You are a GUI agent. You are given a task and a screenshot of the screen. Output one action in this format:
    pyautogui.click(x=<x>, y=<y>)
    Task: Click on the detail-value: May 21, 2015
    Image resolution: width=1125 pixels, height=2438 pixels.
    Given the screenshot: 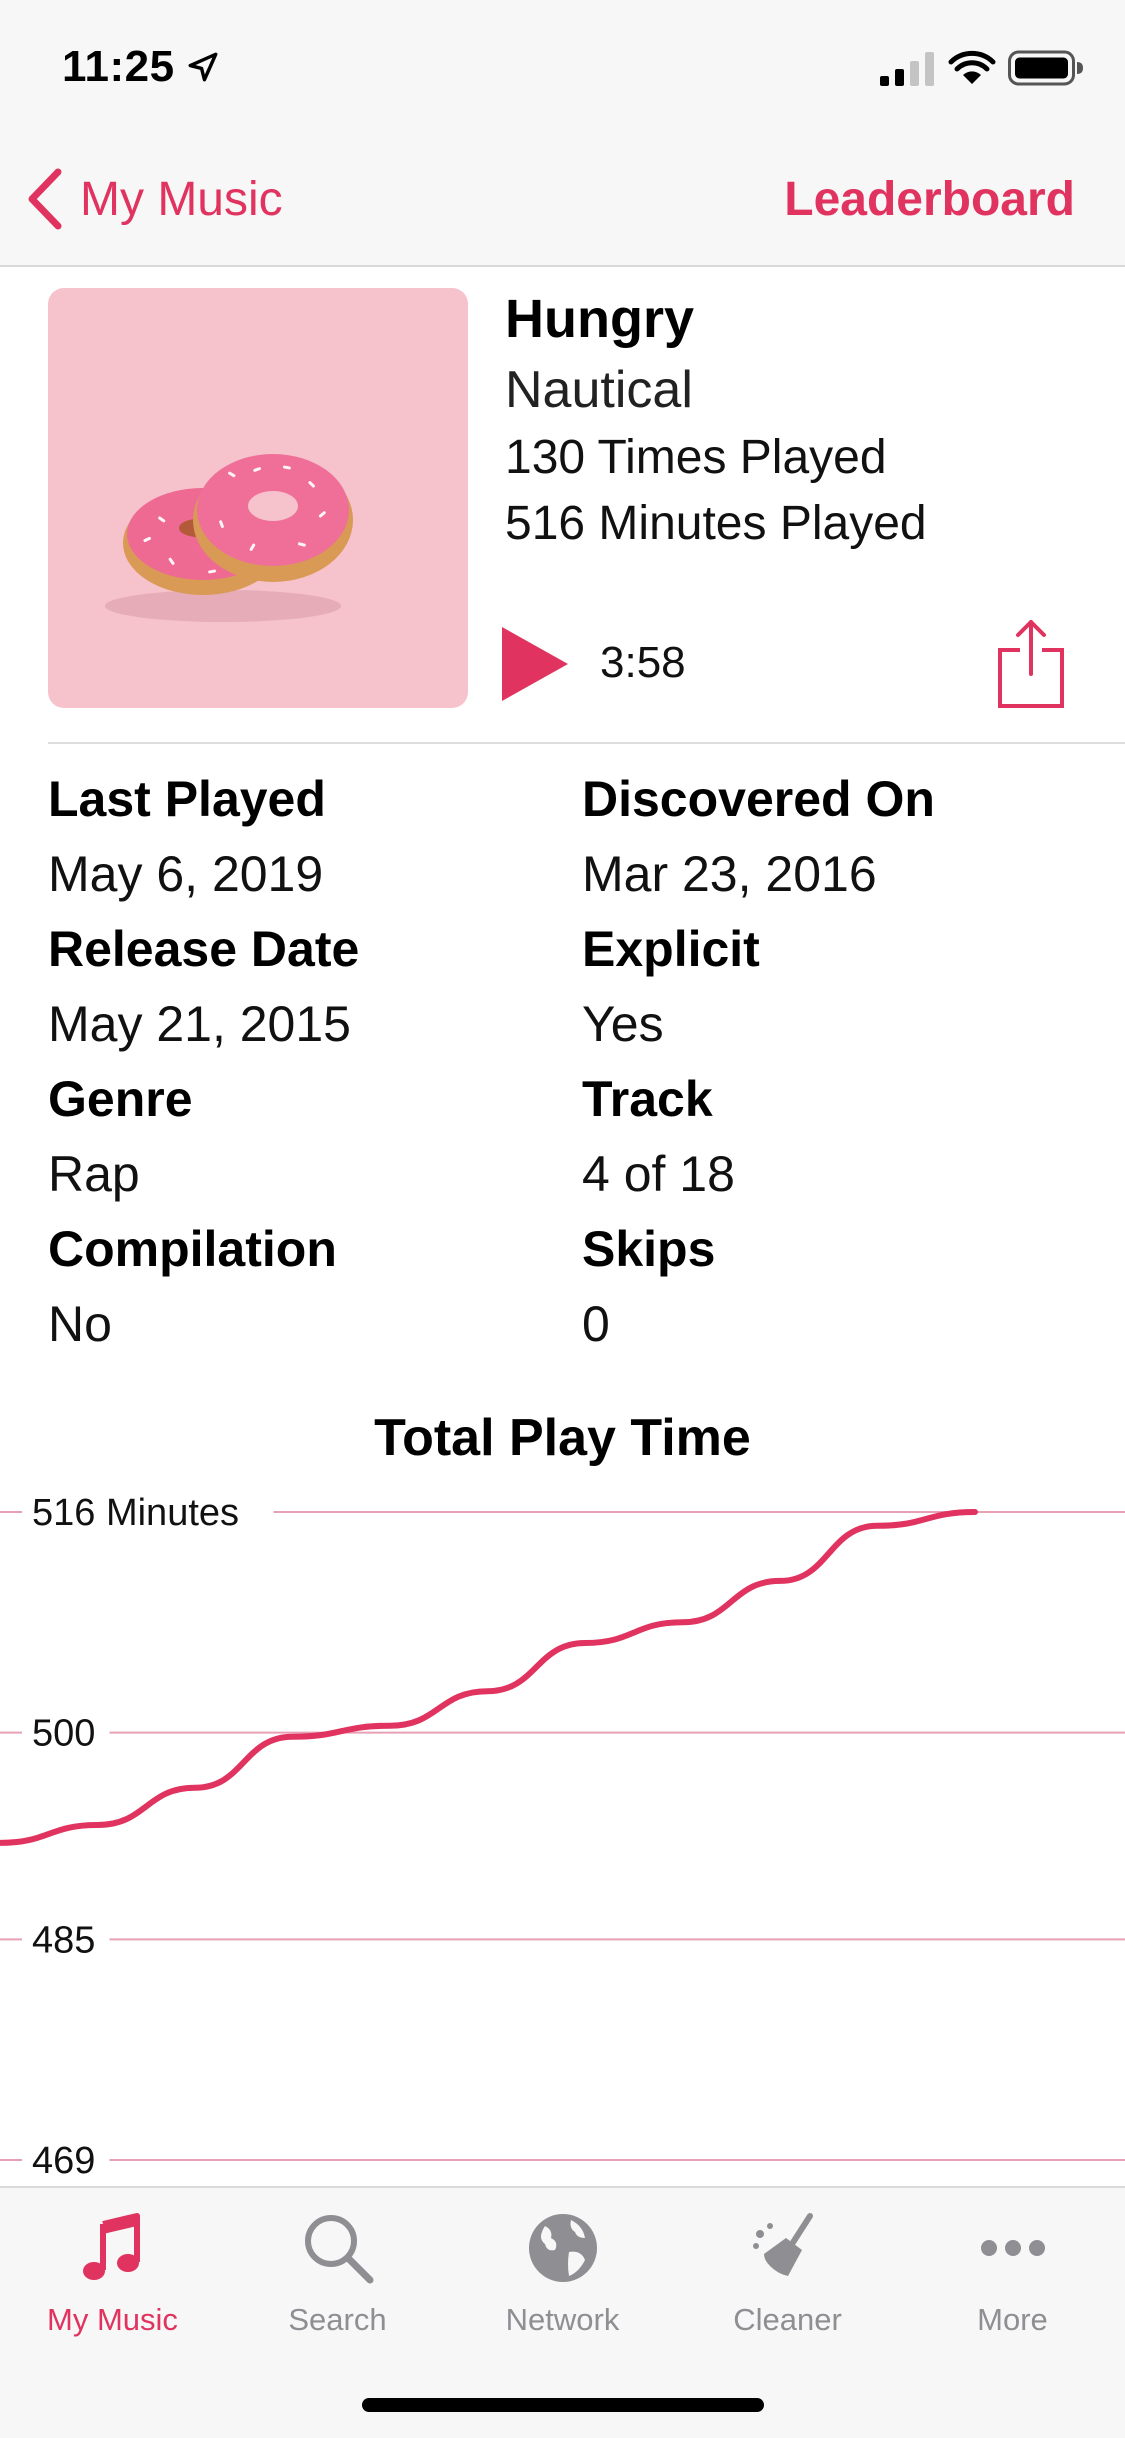 What is the action you would take?
    pyautogui.click(x=199, y=1024)
    